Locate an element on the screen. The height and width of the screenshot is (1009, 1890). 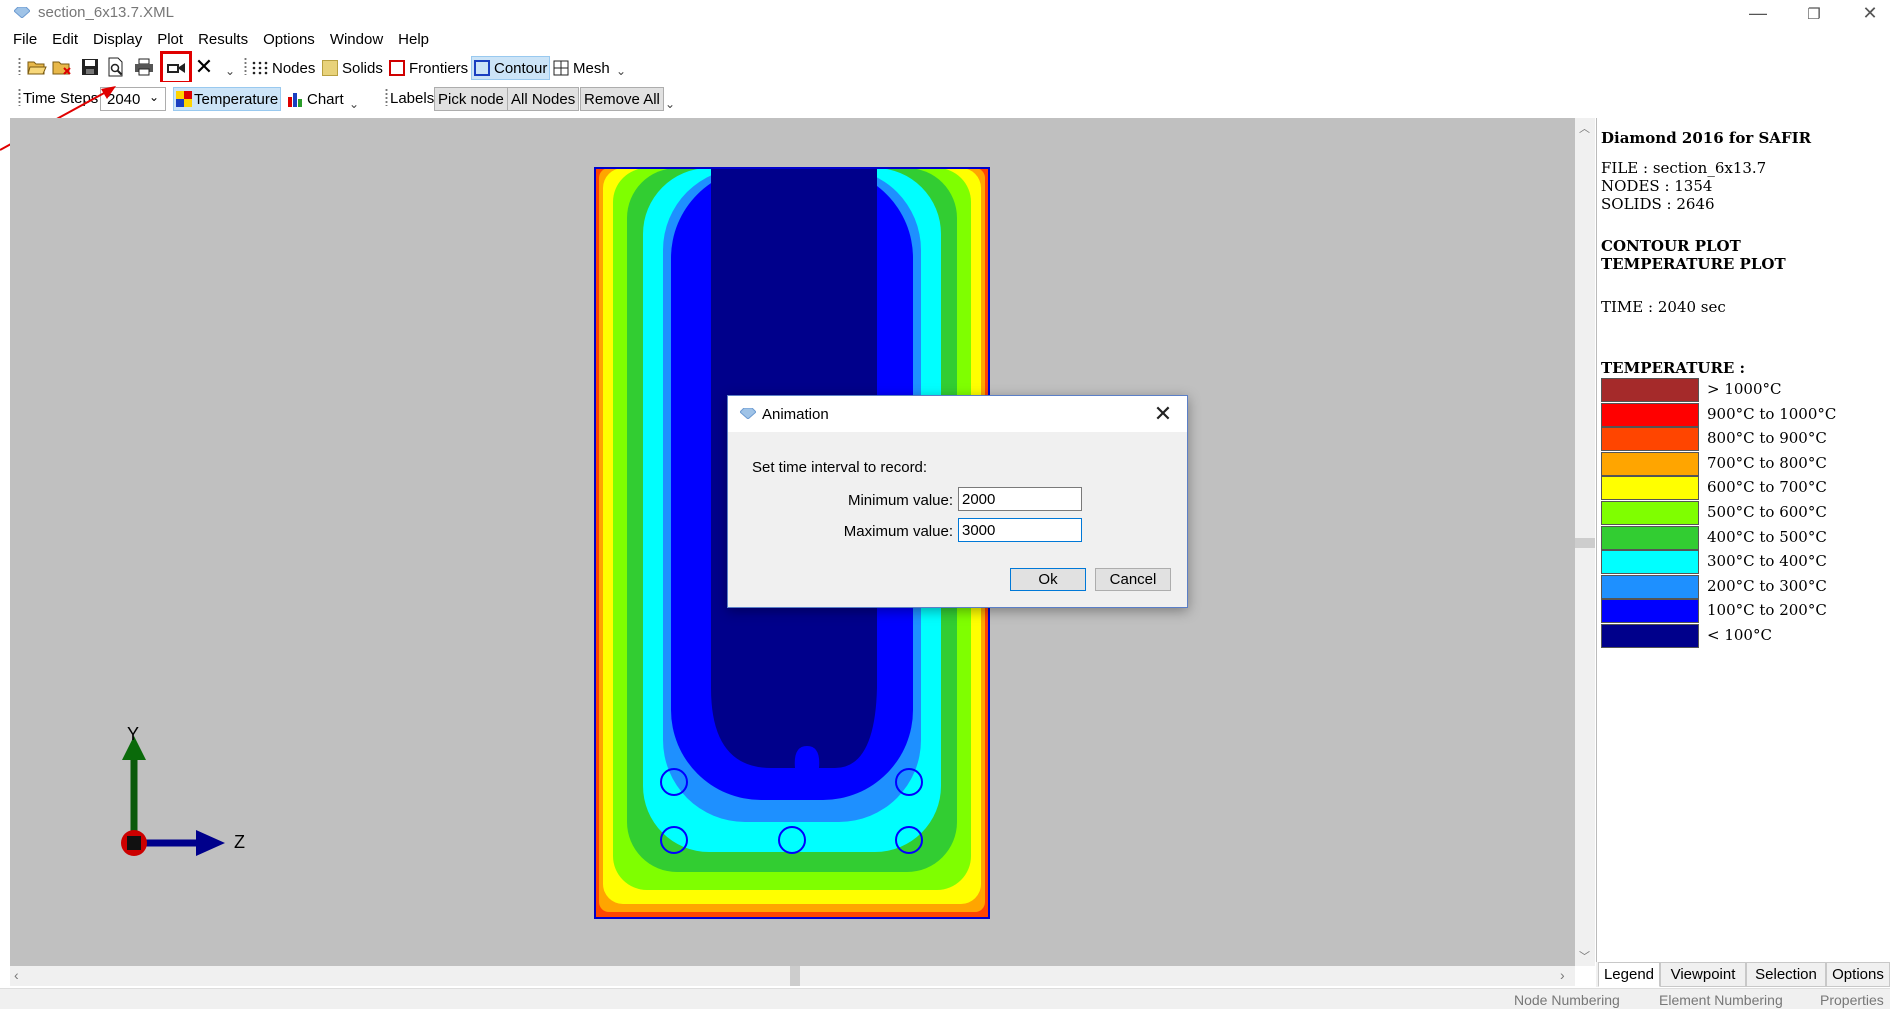
close-icon: ✕ is located at coordinates (1163, 414).